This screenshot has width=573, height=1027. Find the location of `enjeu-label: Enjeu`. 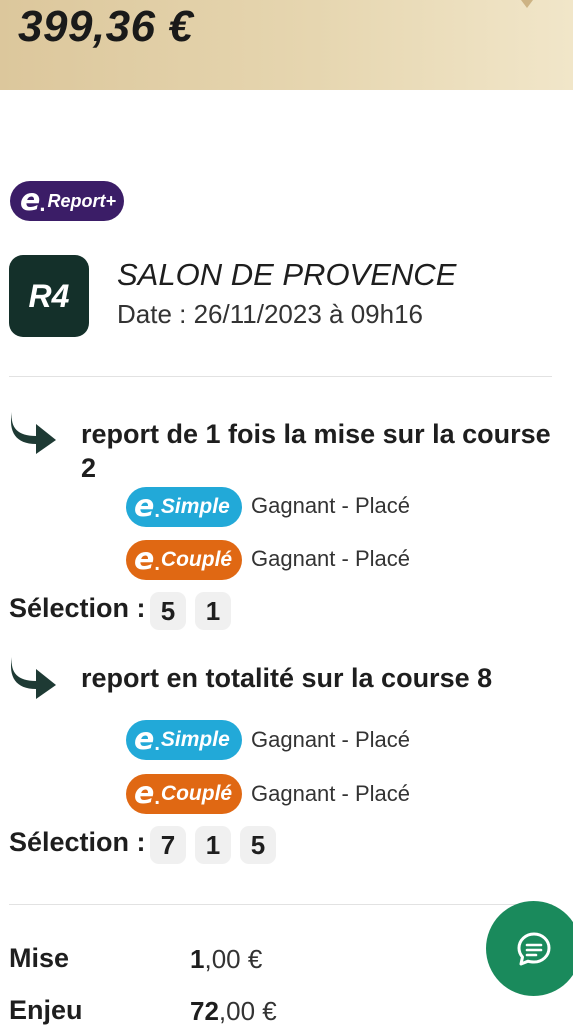

enjeu-label: Enjeu is located at coordinates (46, 1010).